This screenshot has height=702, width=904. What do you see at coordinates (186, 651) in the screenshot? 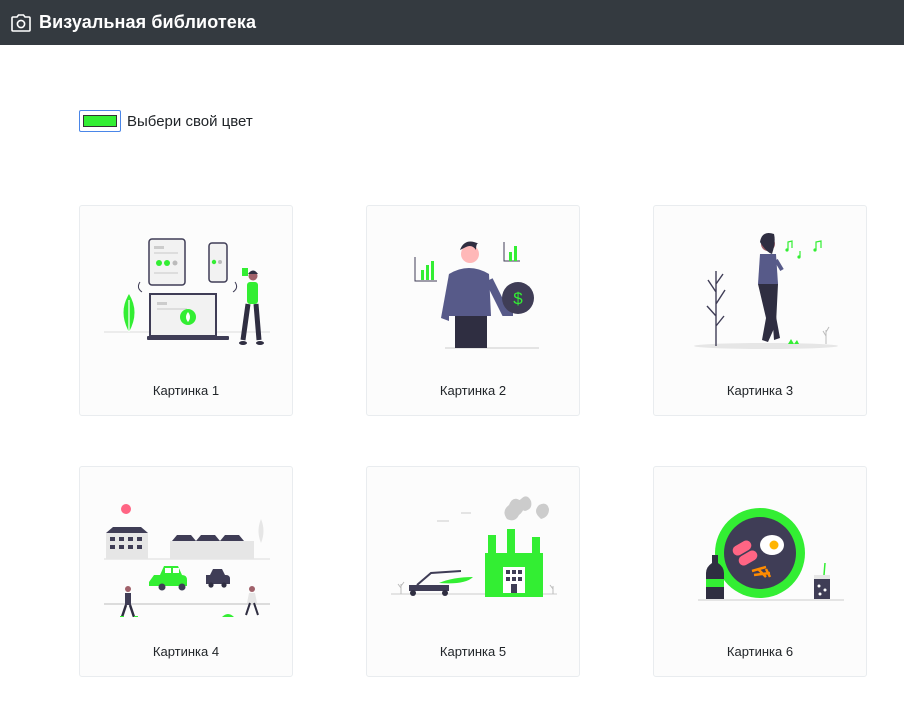
I see `card-caption: Картинка 4` at bounding box center [186, 651].